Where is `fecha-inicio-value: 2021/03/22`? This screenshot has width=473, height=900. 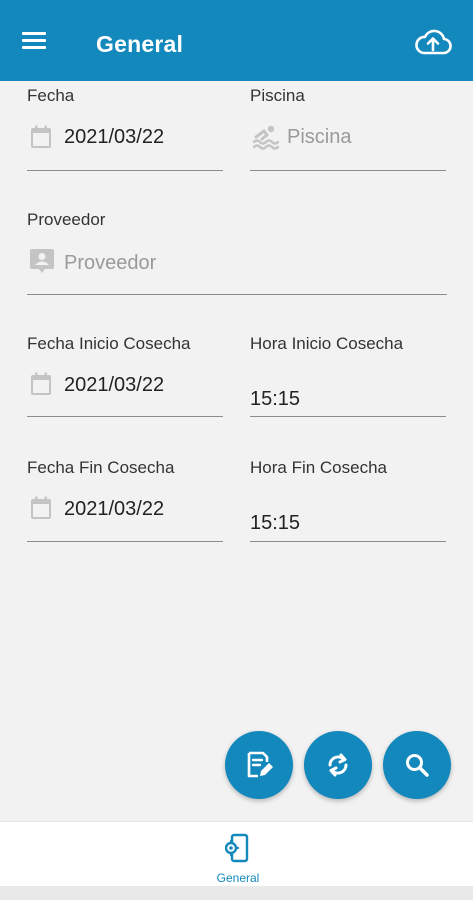 fecha-inicio-value: 2021/03/22 is located at coordinates (114, 385).